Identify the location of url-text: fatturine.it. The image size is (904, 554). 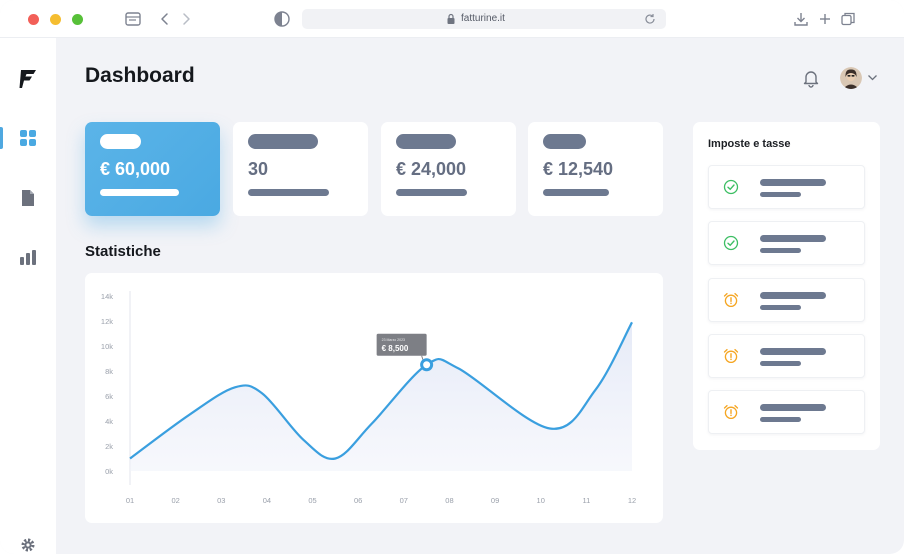
(483, 18).